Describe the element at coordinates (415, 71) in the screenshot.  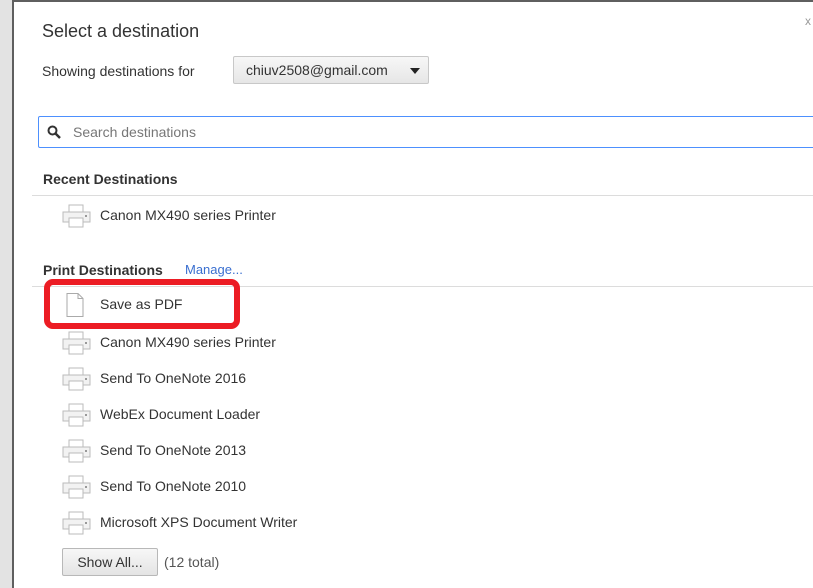
I see `chevron-down-icon` at that location.